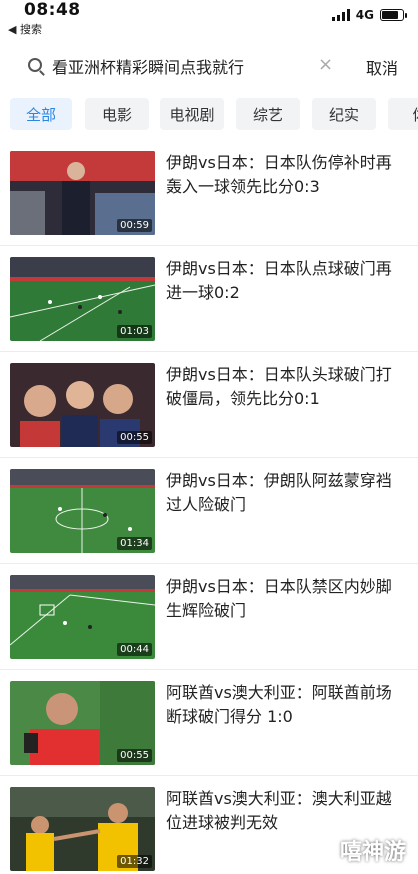  Describe the element at coordinates (134, 543) in the screenshot. I see `video-duration: 01:34` at that location.